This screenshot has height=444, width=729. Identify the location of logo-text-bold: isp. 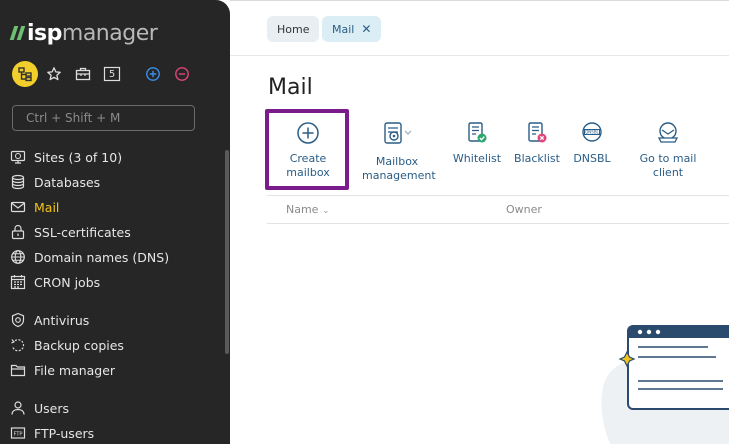
(44, 33).